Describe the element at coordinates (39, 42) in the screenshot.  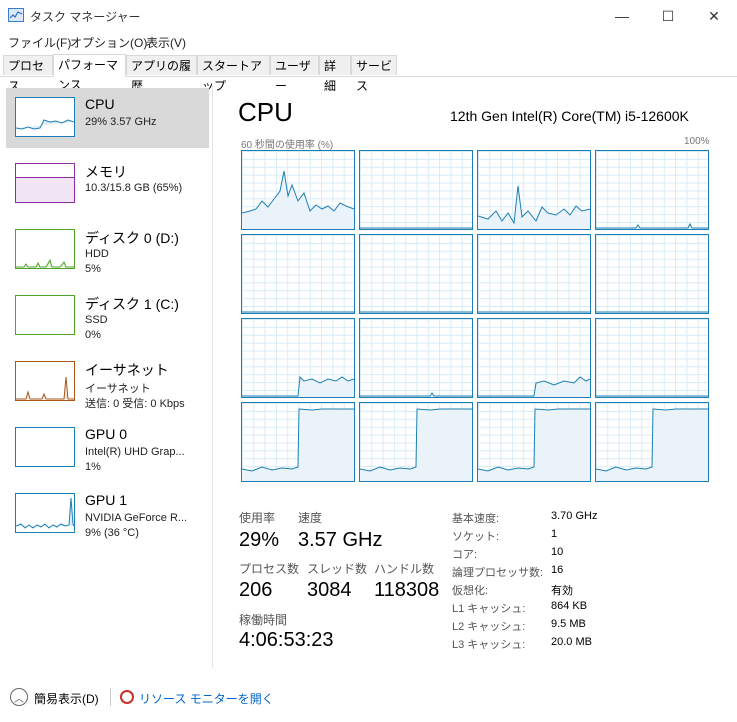
I see `menu-file: ファイル(F)` at that location.